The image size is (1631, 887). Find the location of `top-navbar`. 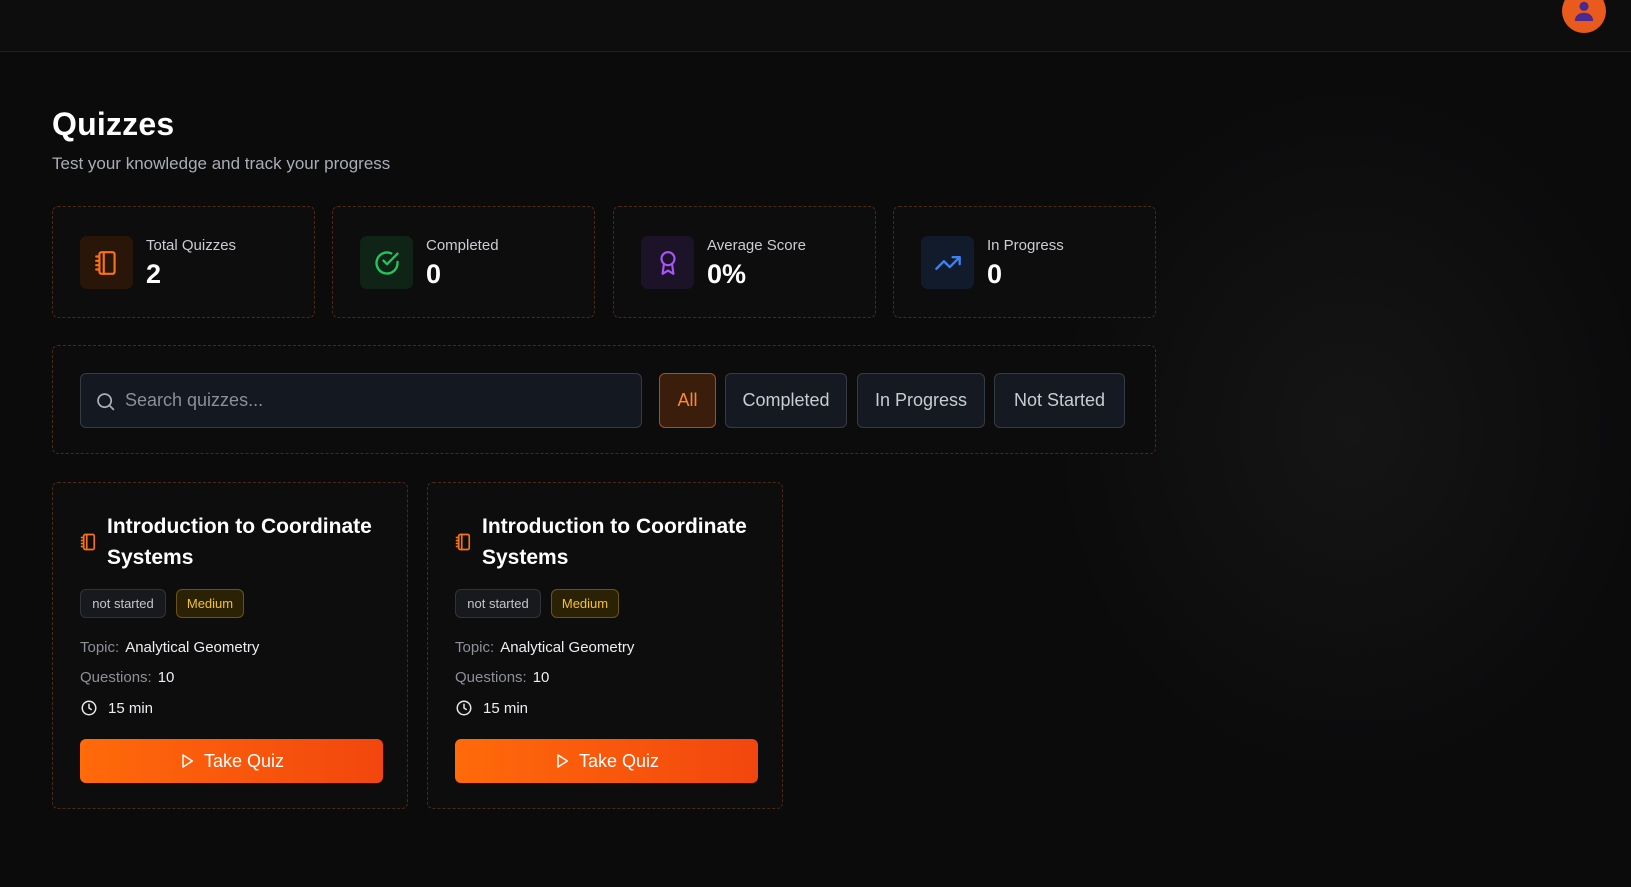

top-navbar is located at coordinates (815, 26).